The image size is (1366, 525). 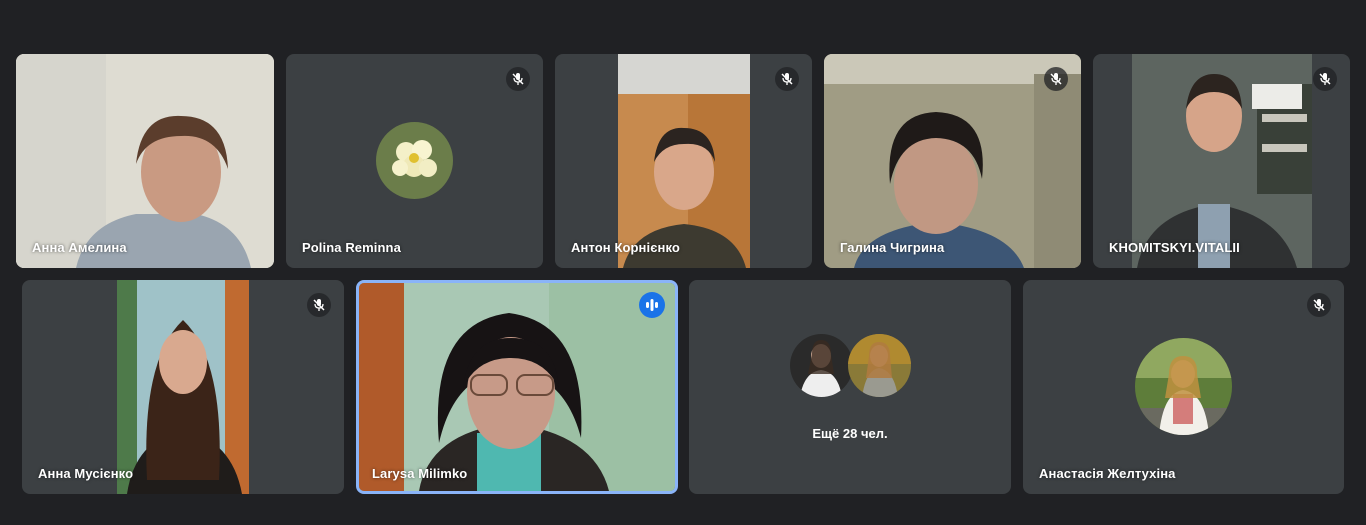 What do you see at coordinates (420, 473) in the screenshot?
I see `participant-name: Larysa Milimko` at bounding box center [420, 473].